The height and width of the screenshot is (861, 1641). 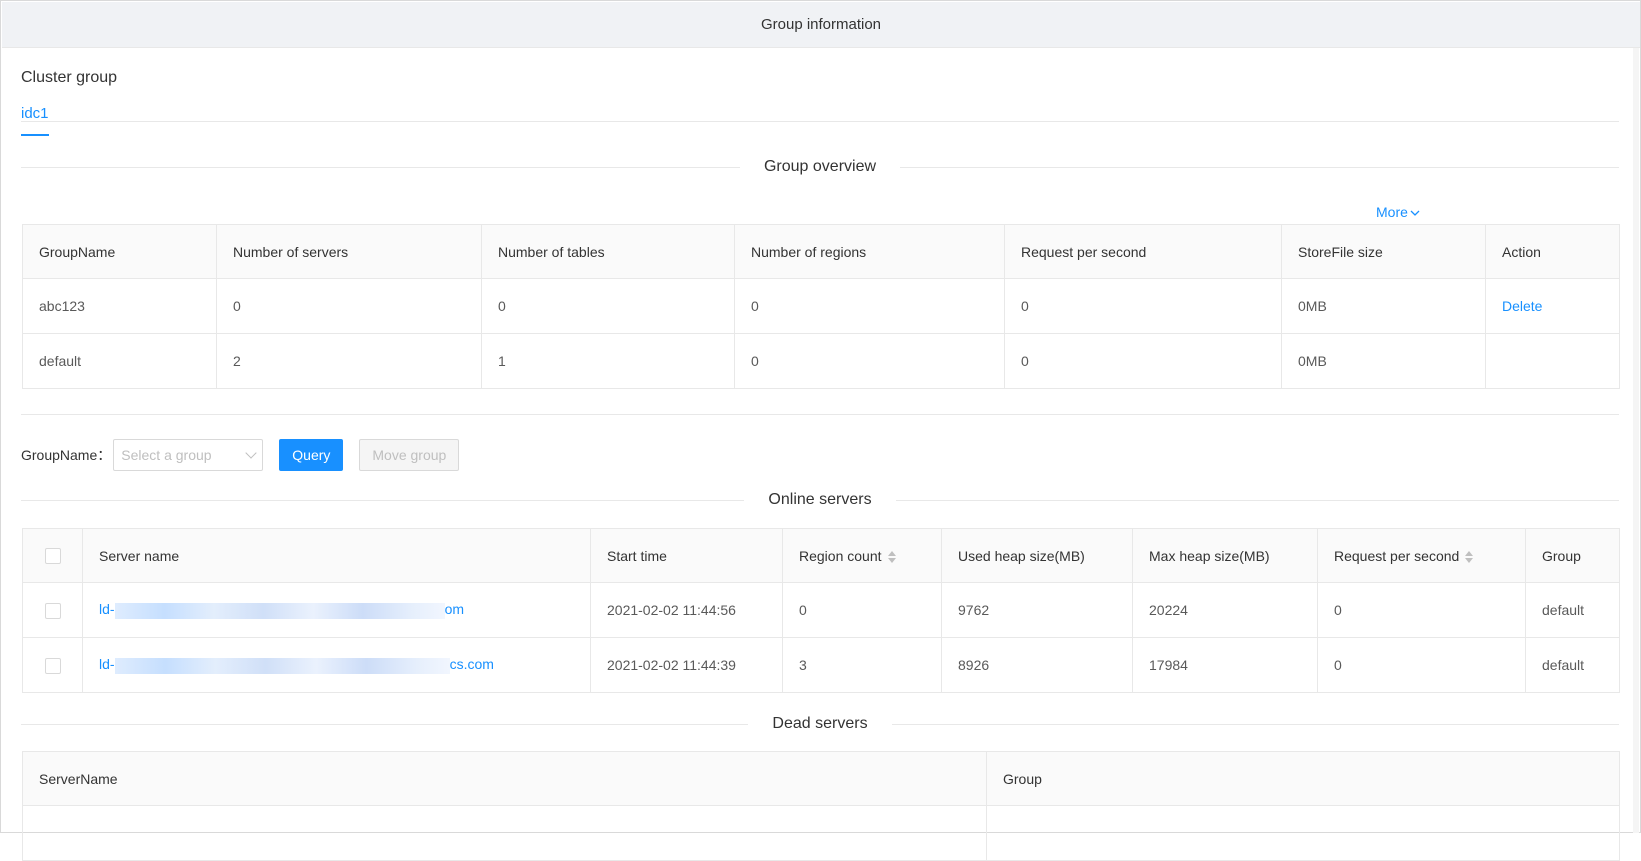 I want to click on more-dropdown-link: More, so click(x=1398, y=212).